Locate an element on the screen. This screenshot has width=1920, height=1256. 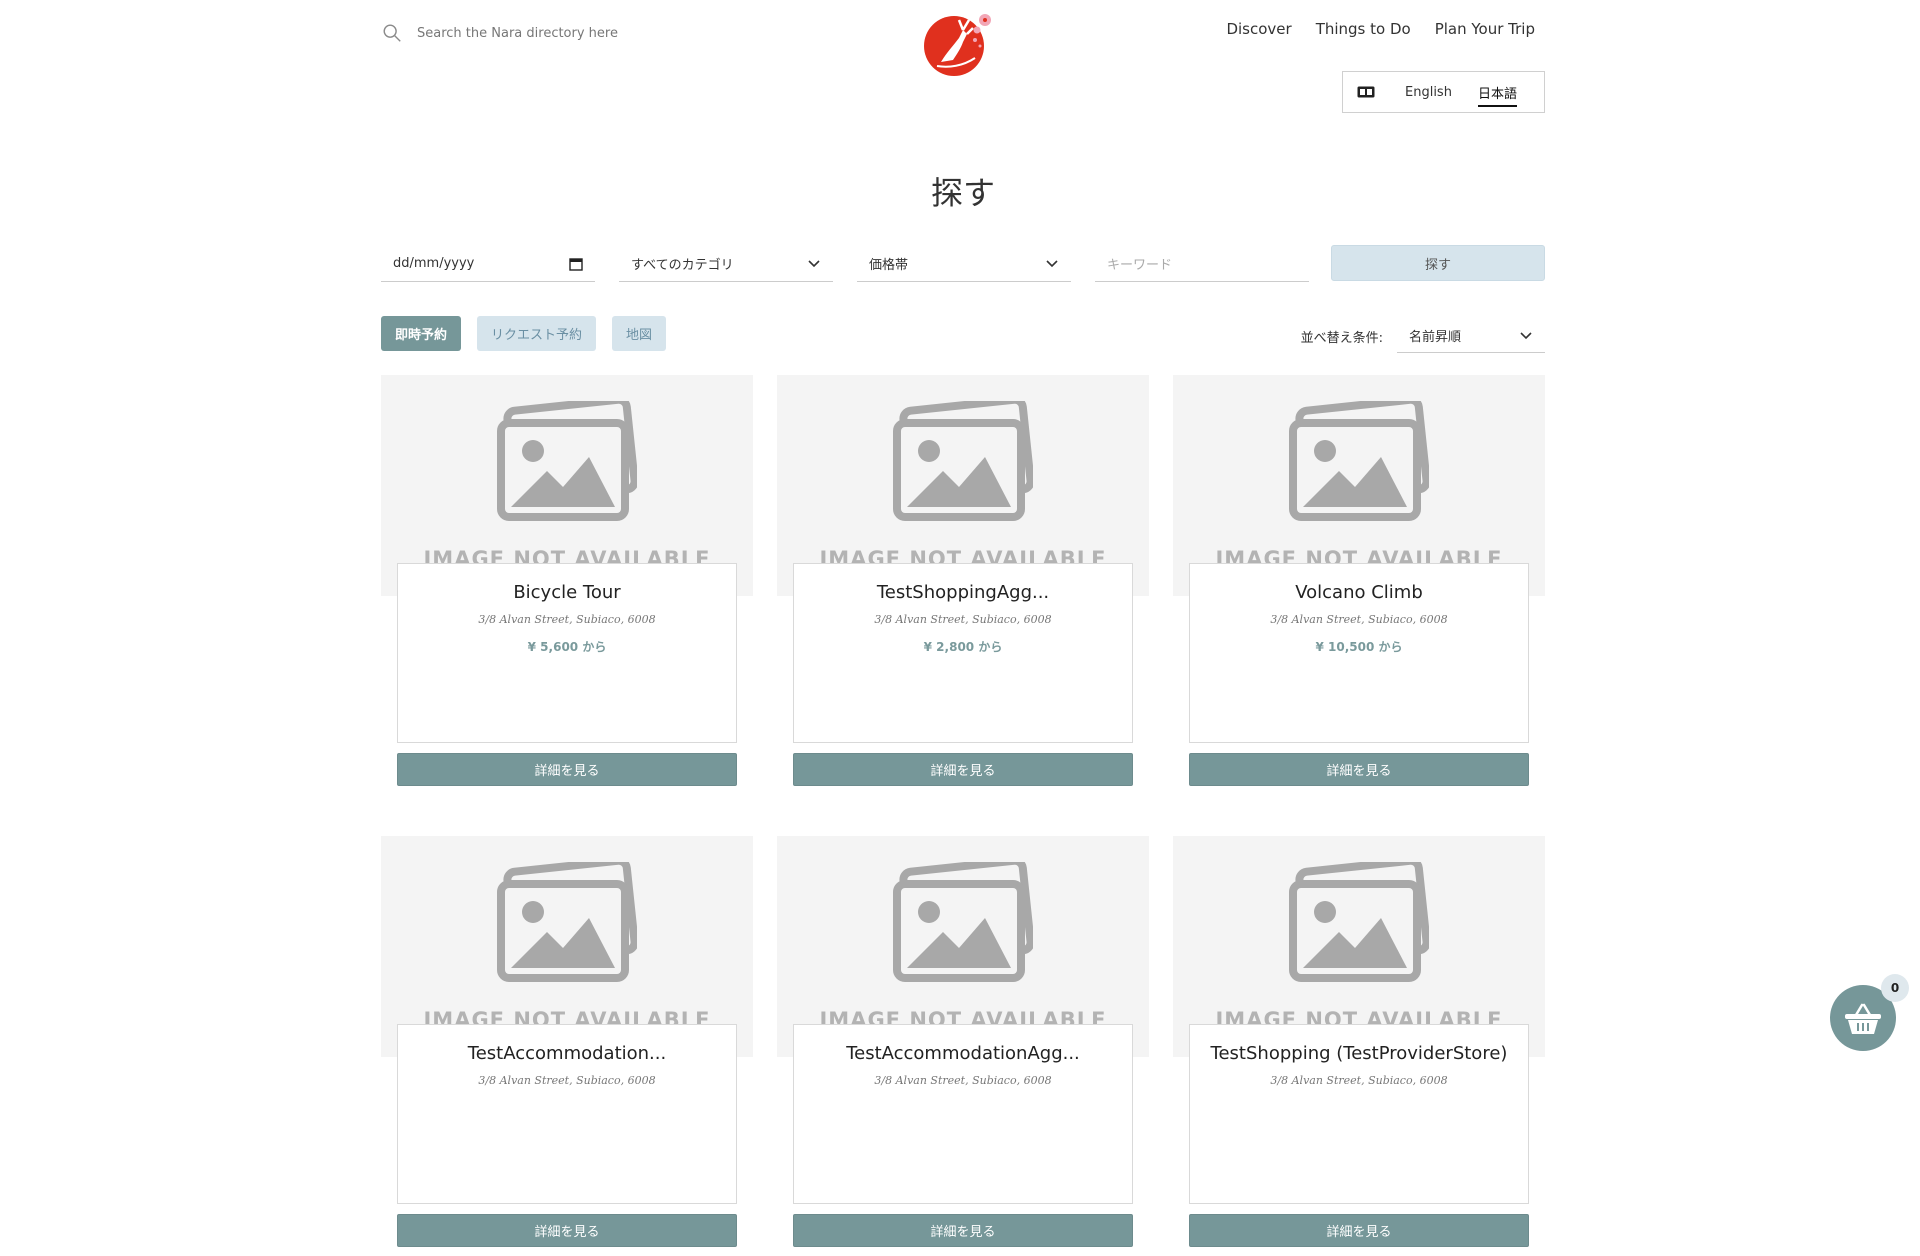
basket-icon is located at coordinates (1863, 1018).